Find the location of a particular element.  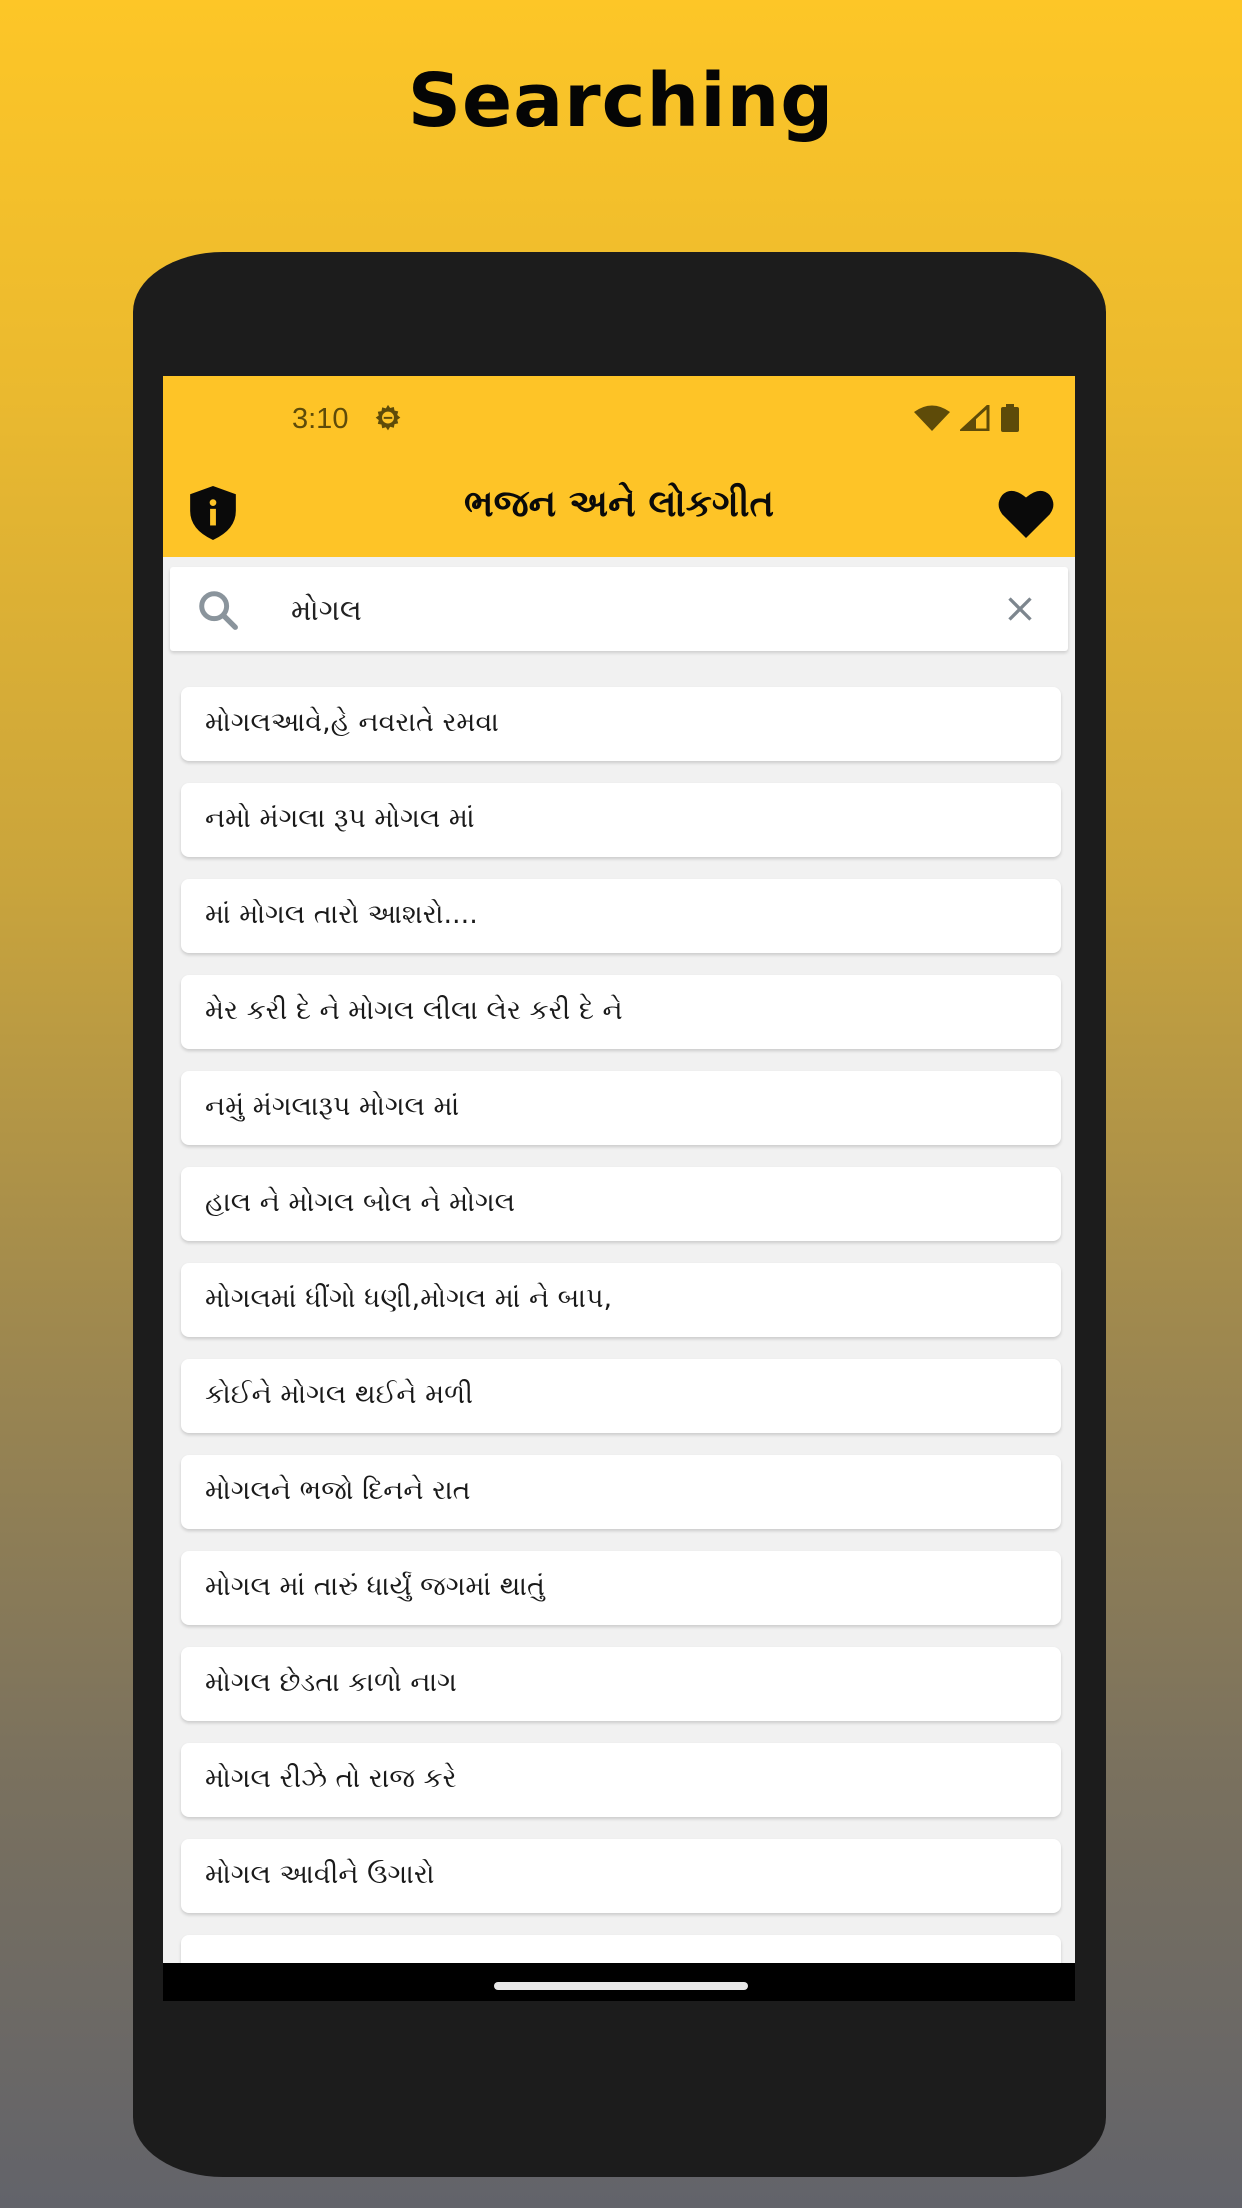

status-time: 3:10 is located at coordinates (320, 419).